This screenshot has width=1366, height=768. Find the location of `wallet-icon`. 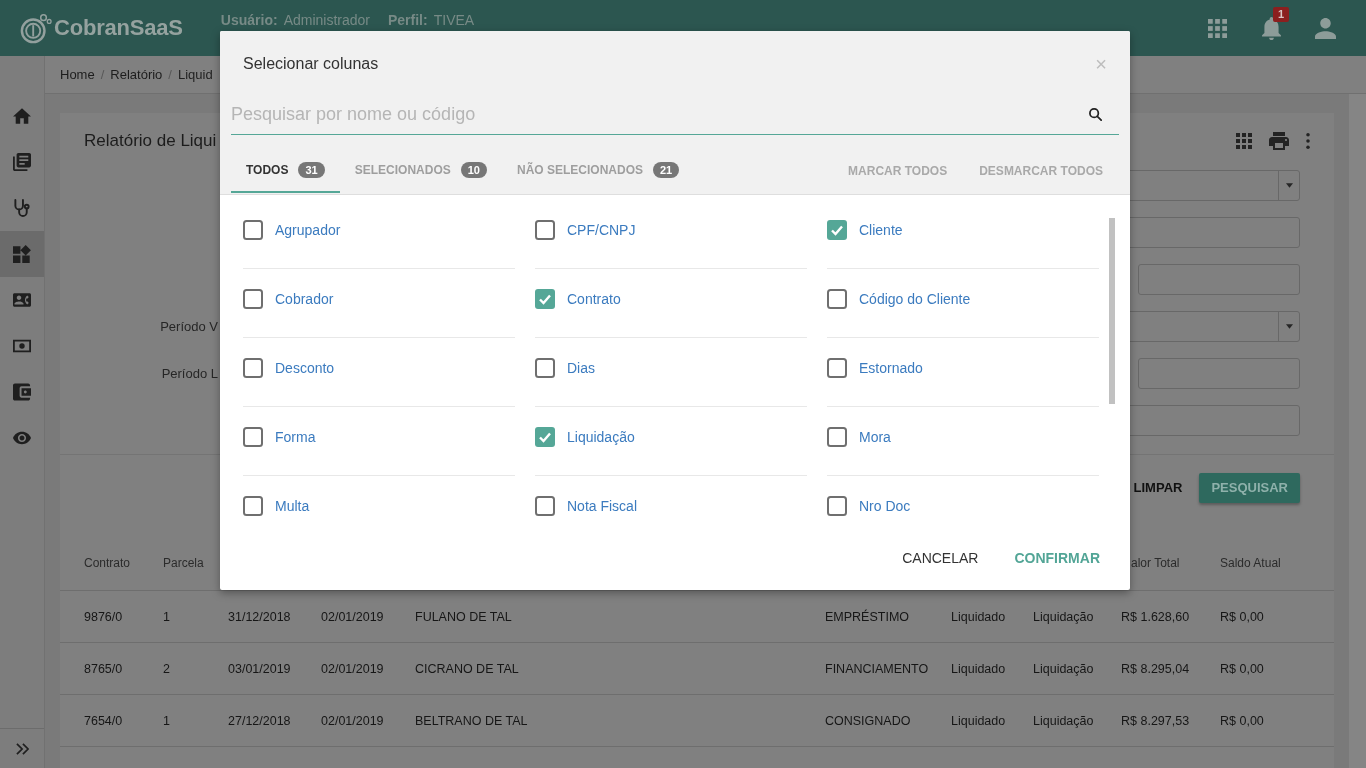

wallet-icon is located at coordinates (22, 392).